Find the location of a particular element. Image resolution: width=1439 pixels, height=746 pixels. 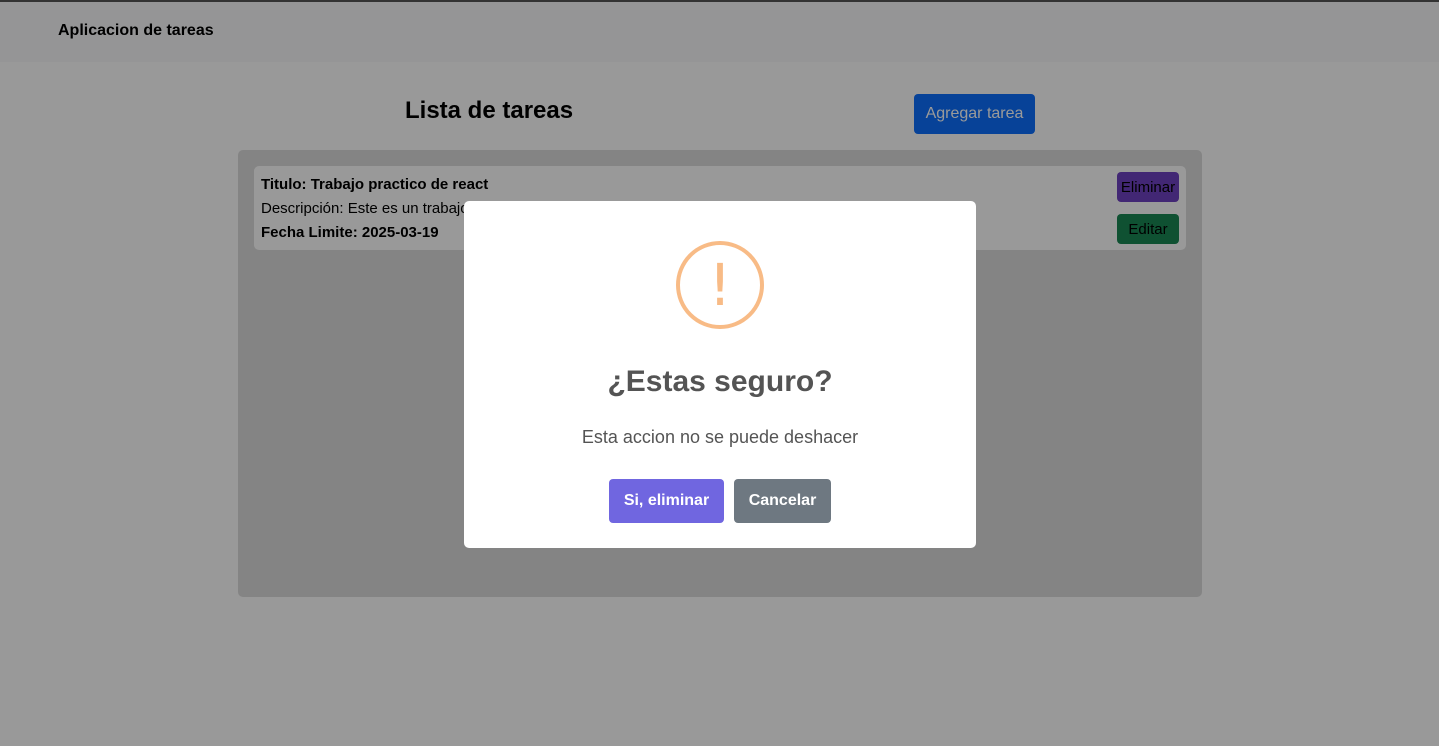

dialog-message: Esta accion no se puede deshacer is located at coordinates (720, 437).